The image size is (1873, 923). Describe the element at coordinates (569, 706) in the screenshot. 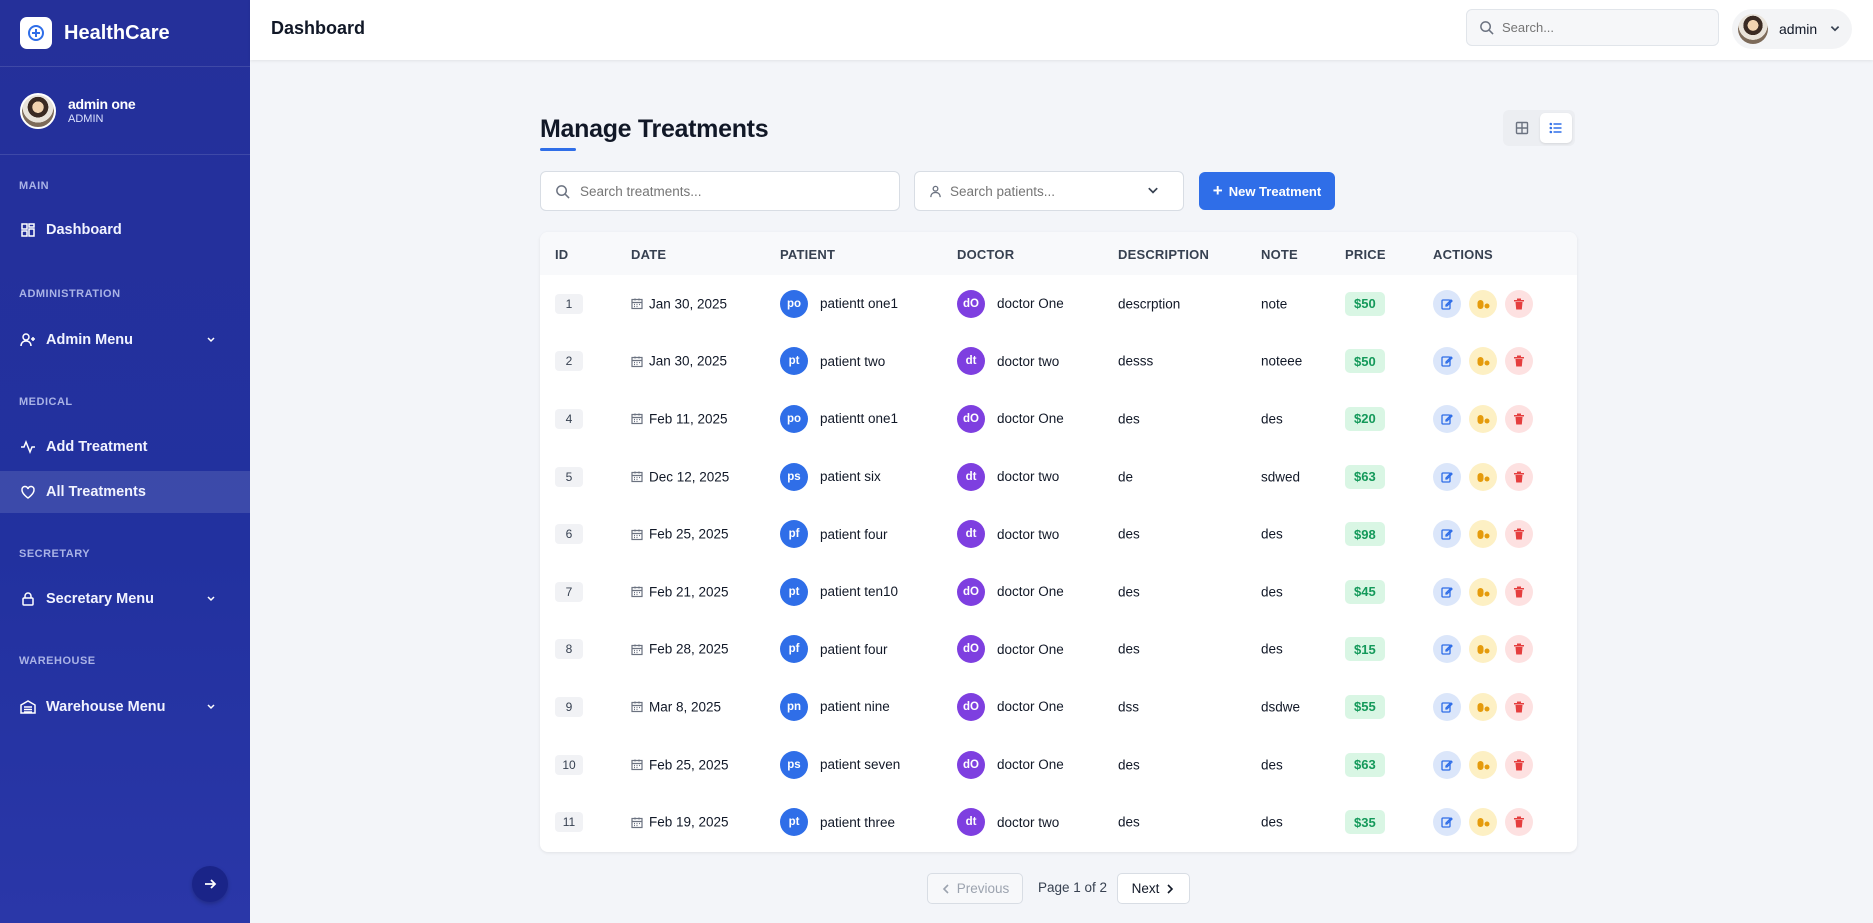

I see `treatment-id: 9` at that location.